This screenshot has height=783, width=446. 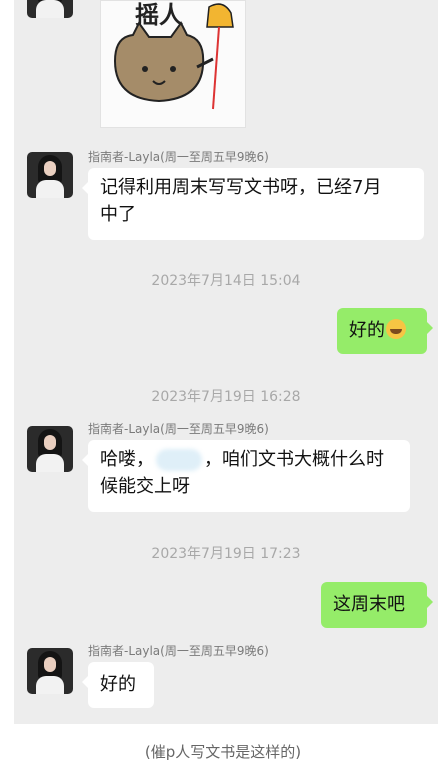 What do you see at coordinates (179, 460) in the screenshot?
I see `blurred-name` at bounding box center [179, 460].